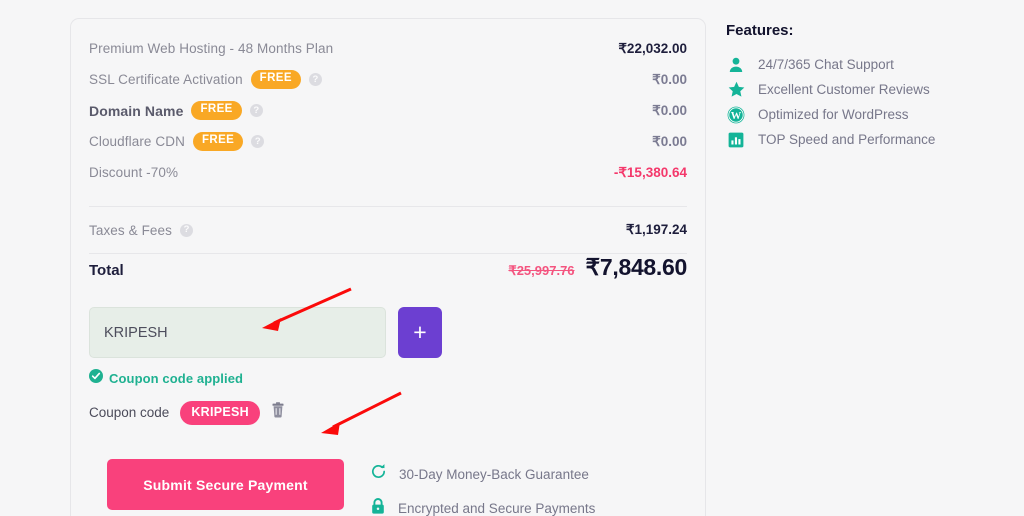 Image resolution: width=1024 pixels, height=516 pixels. What do you see at coordinates (636, 267) in the screenshot?
I see `total-price: ₹7,848.60` at bounding box center [636, 267].